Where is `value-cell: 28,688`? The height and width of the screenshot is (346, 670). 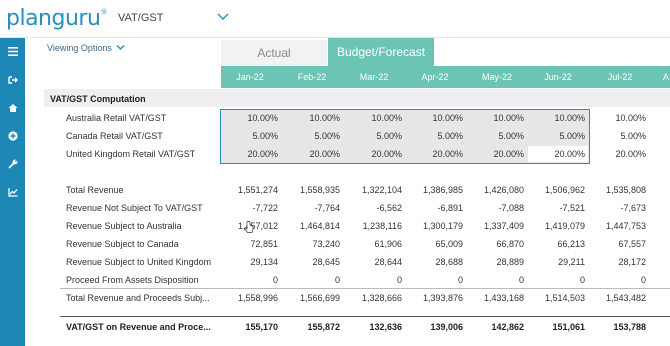
value-cell: 28,688 is located at coordinates (434, 262).